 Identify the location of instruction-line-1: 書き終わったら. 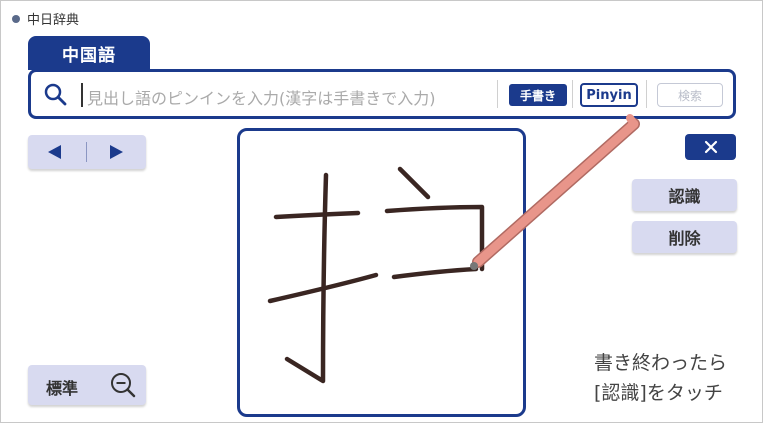
(661, 363).